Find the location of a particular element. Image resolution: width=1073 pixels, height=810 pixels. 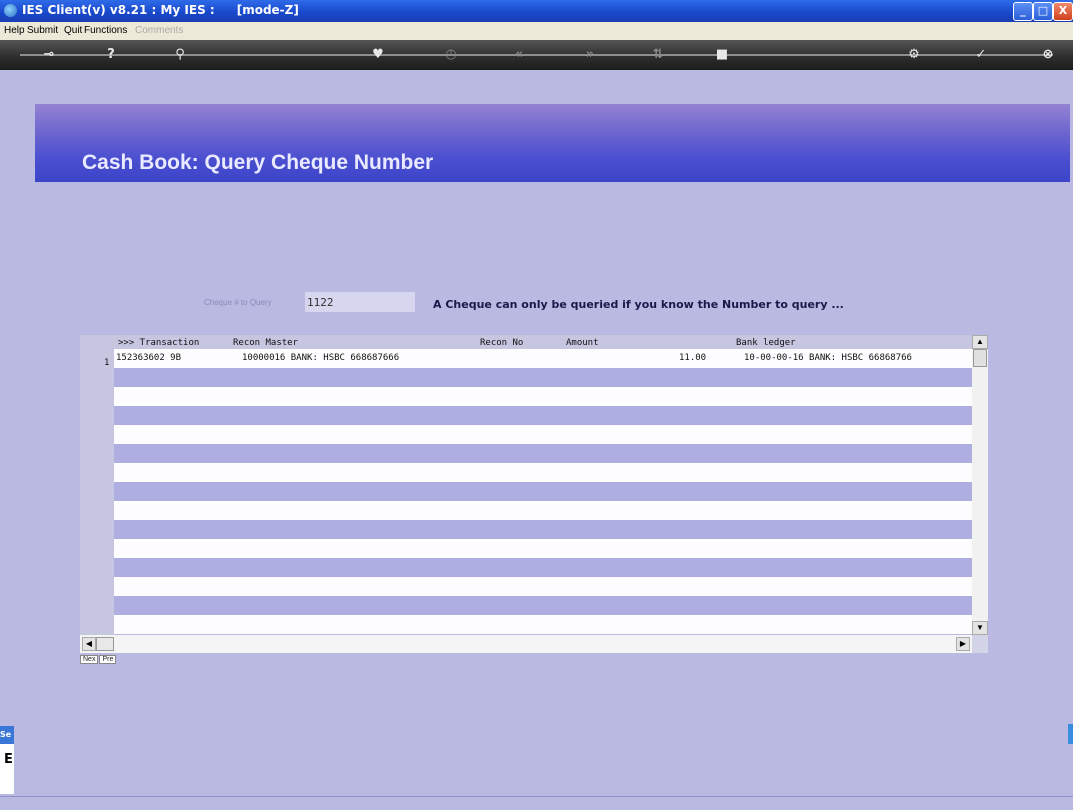

window-mode: [mode-Z] is located at coordinates (267, 10).